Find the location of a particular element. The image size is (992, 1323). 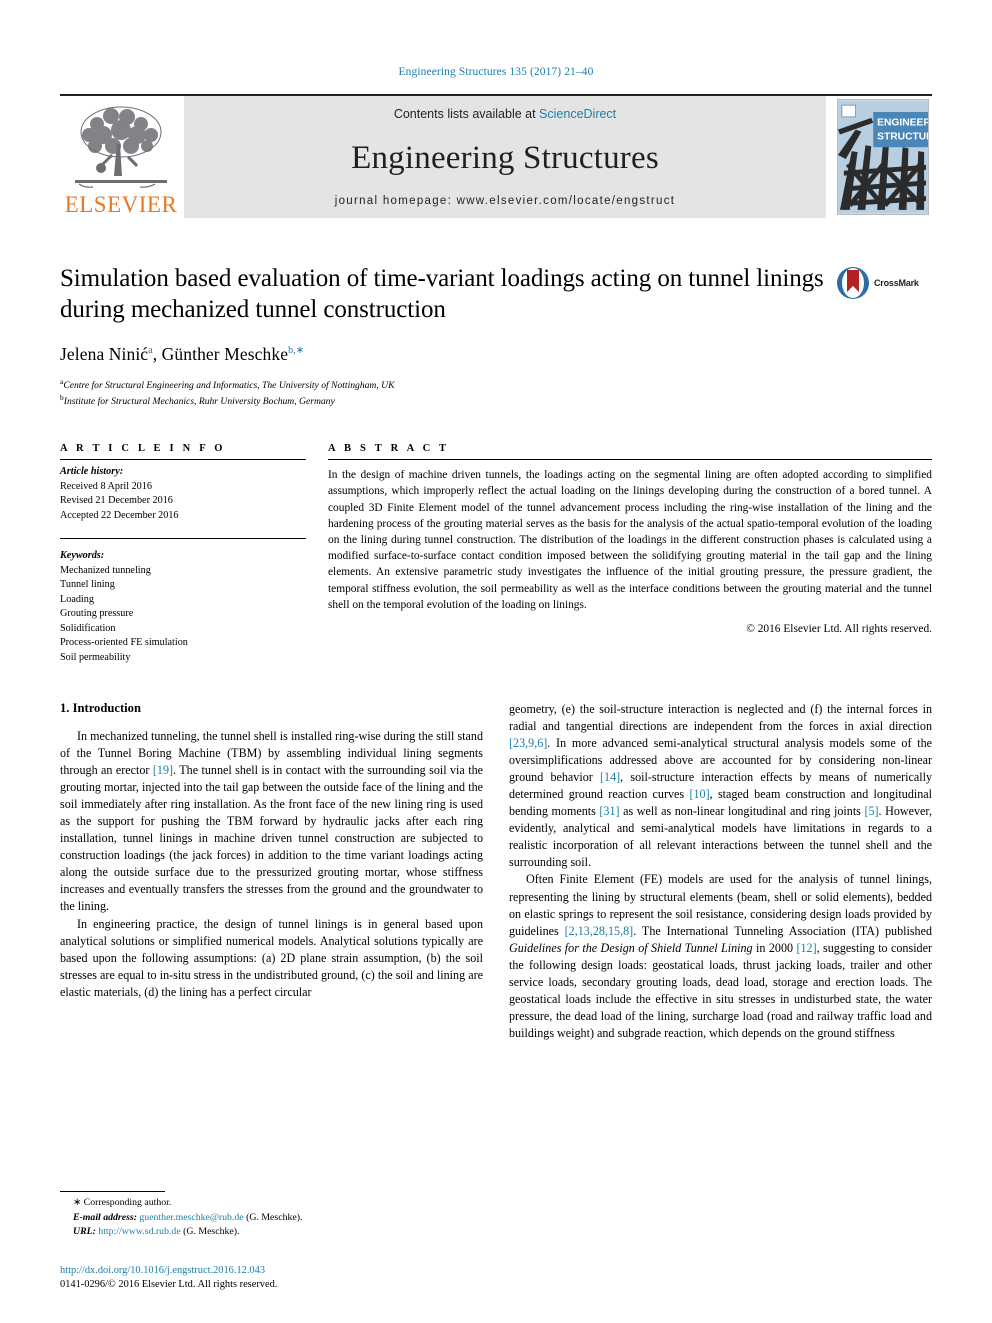

email-suffix: (G. Meschke). is located at coordinates (274, 1217).